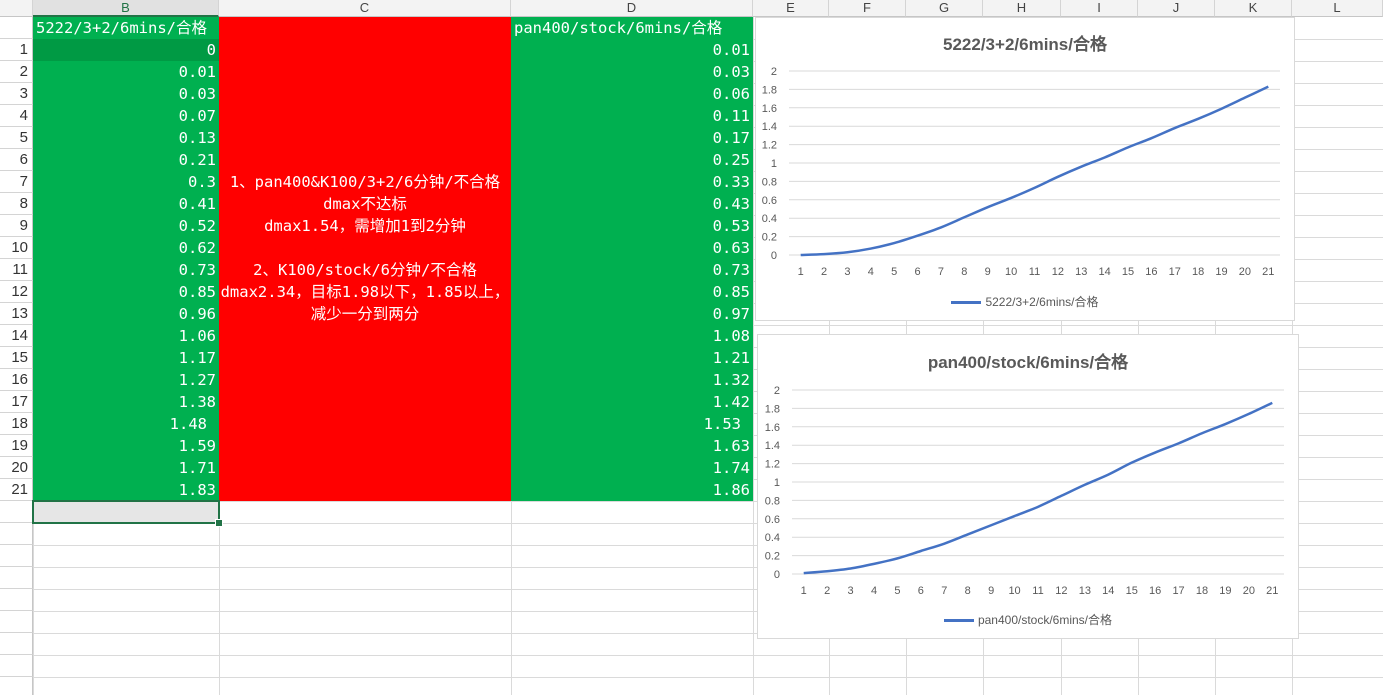  What do you see at coordinates (1022, 8) in the screenshot?
I see `column-header-h: H` at bounding box center [1022, 8].